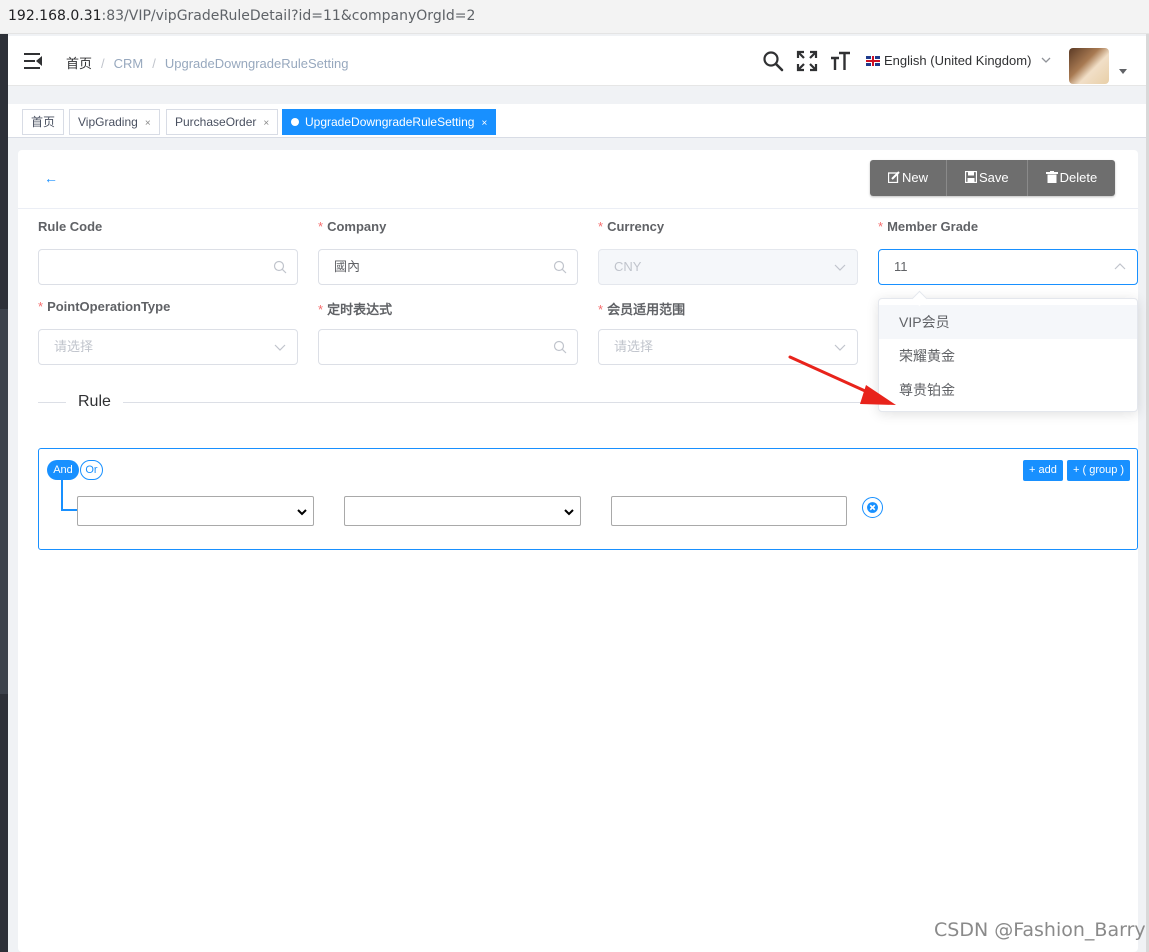 This screenshot has width=1149, height=952. Describe the element at coordinates (578, 208) in the screenshot. I see `divider-line` at that location.